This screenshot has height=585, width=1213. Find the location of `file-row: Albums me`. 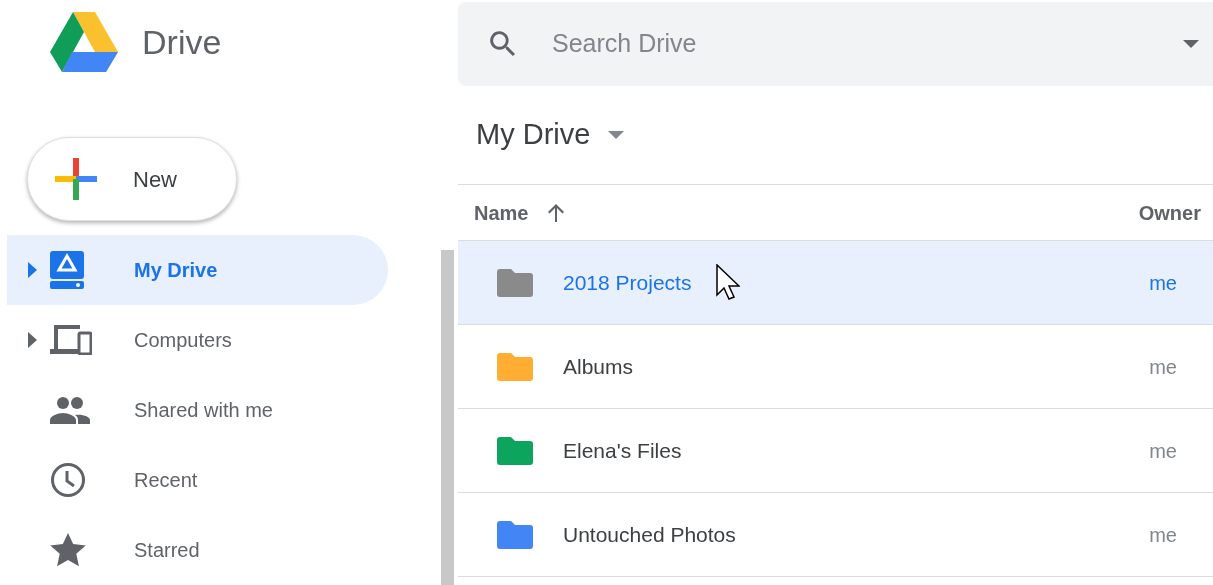

file-row: Albums me is located at coordinates (835, 367).